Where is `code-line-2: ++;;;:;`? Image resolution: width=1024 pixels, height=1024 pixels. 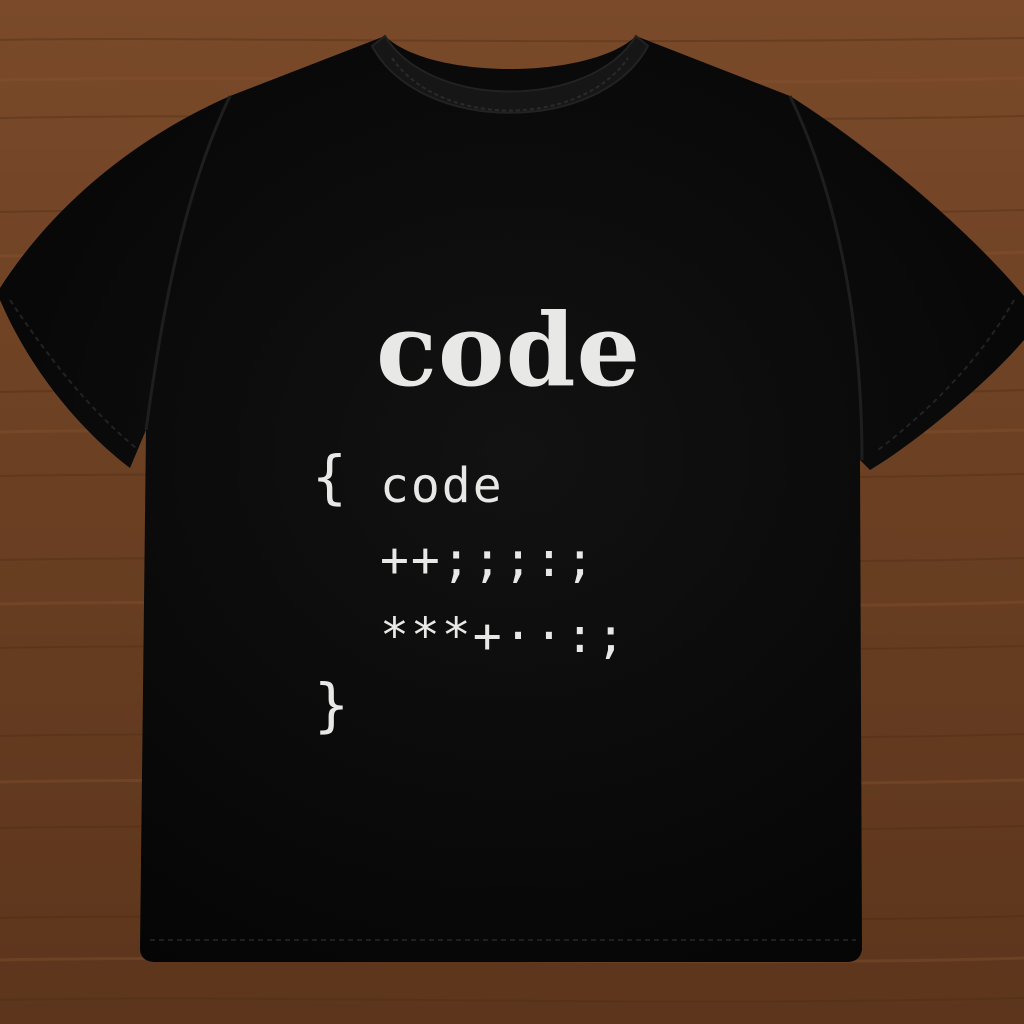 code-line-2: ++;;;:; is located at coordinates (488, 560).